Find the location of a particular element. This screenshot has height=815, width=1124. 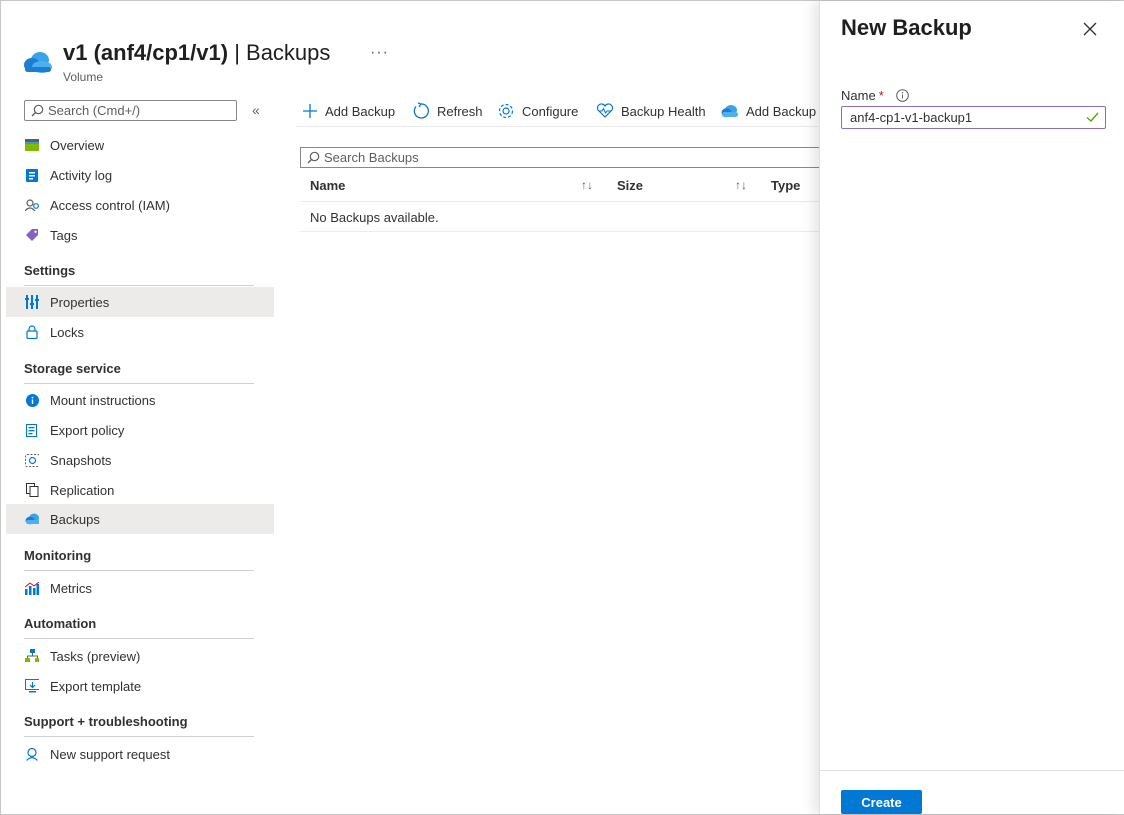

backup-name-value: anf4-cp1-v1-backup1 is located at coordinates (911, 117).